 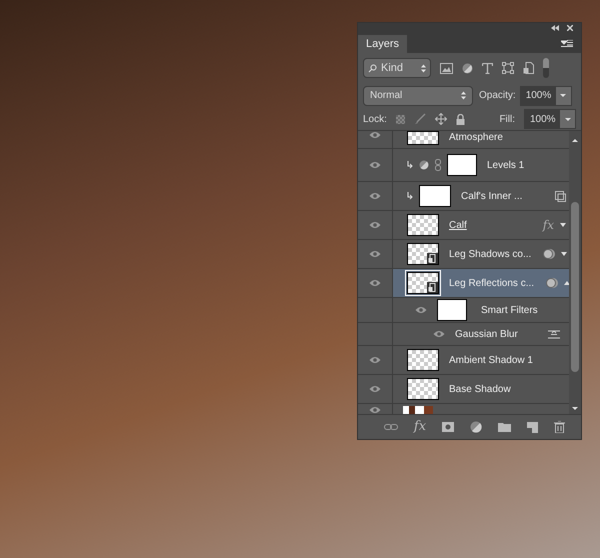 I want to click on filter-dropdown: Kind, so click(x=397, y=68).